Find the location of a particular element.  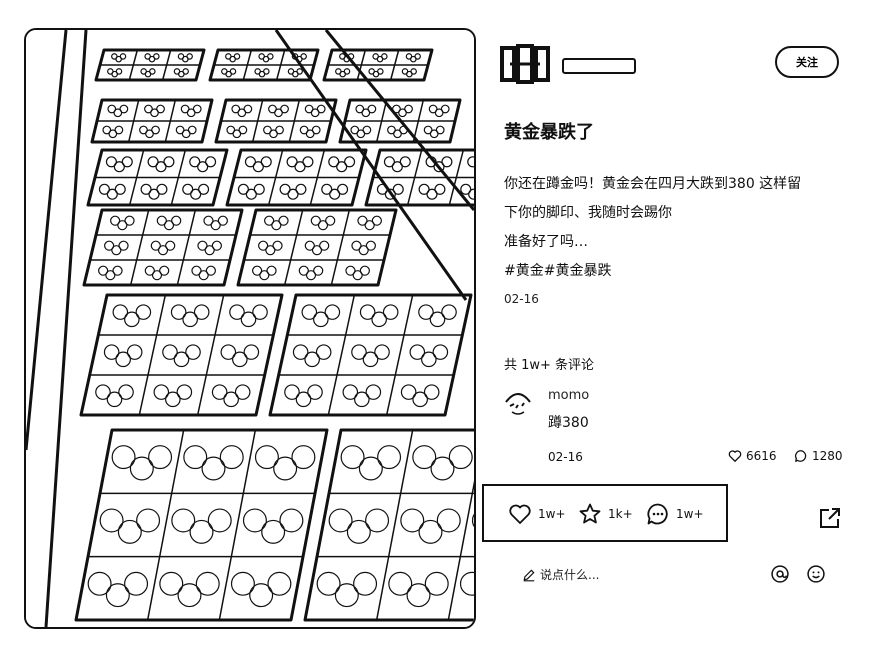

follow-button: 关注 is located at coordinates (807, 62).